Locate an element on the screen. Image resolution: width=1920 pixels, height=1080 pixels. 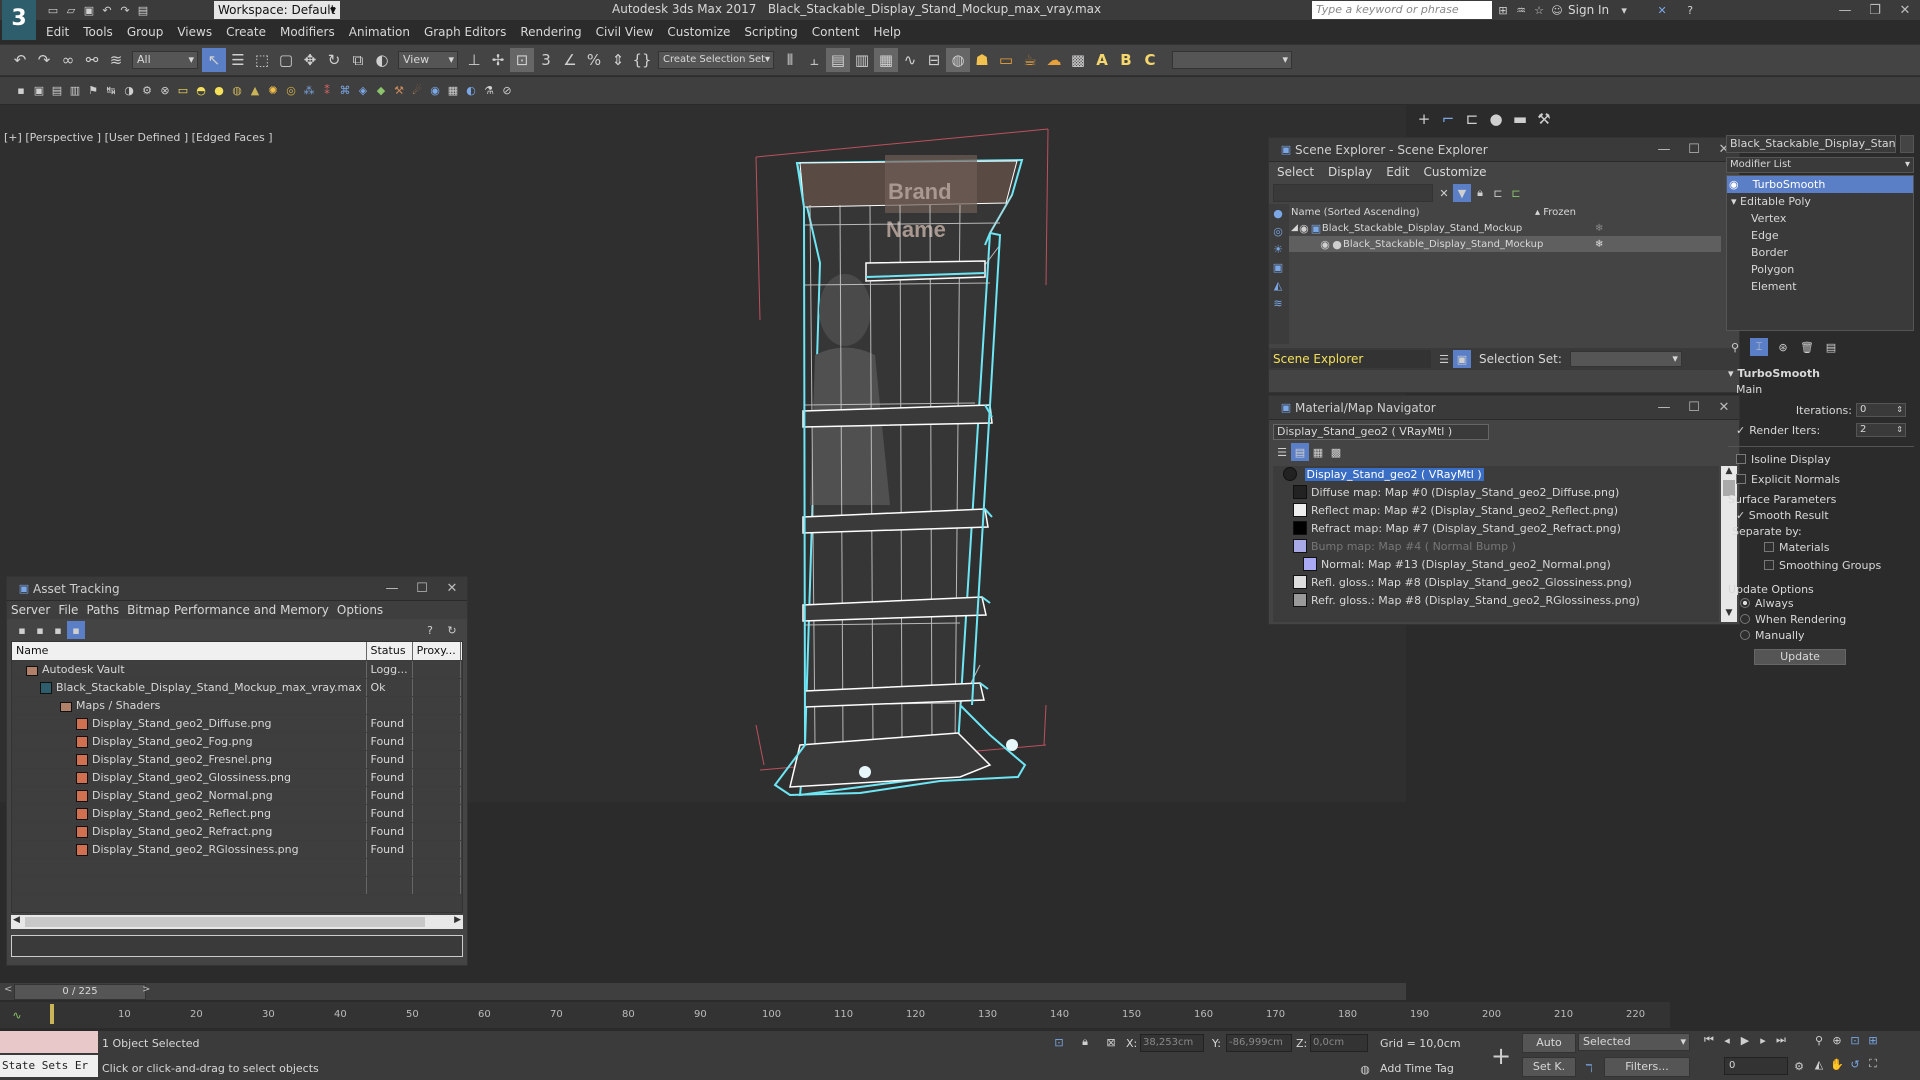
open-file-icon: ▱ is located at coordinates (71, 10).